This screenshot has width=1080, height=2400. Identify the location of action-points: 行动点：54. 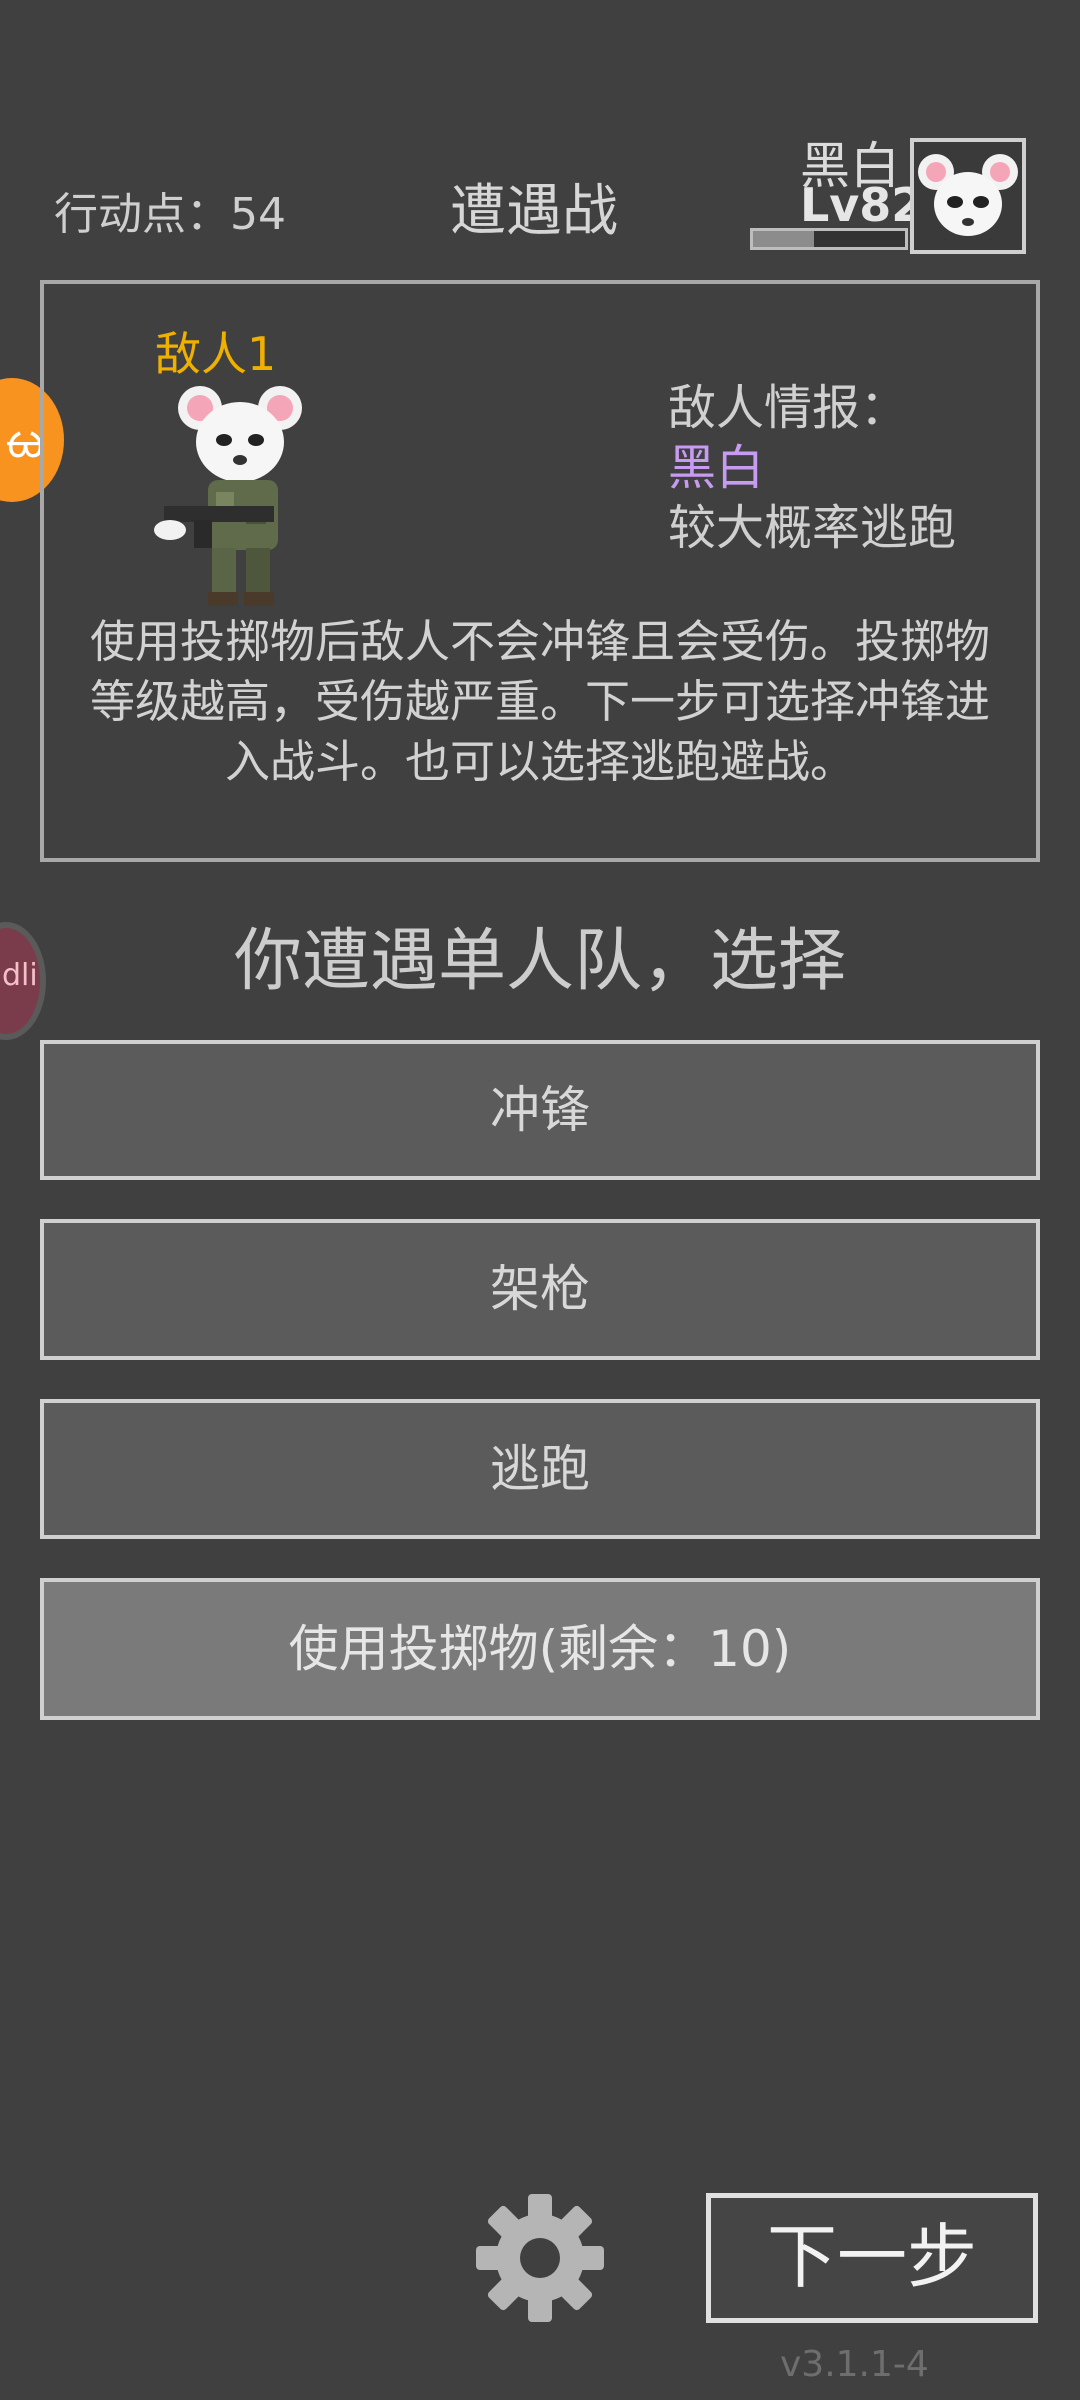
(170, 214).